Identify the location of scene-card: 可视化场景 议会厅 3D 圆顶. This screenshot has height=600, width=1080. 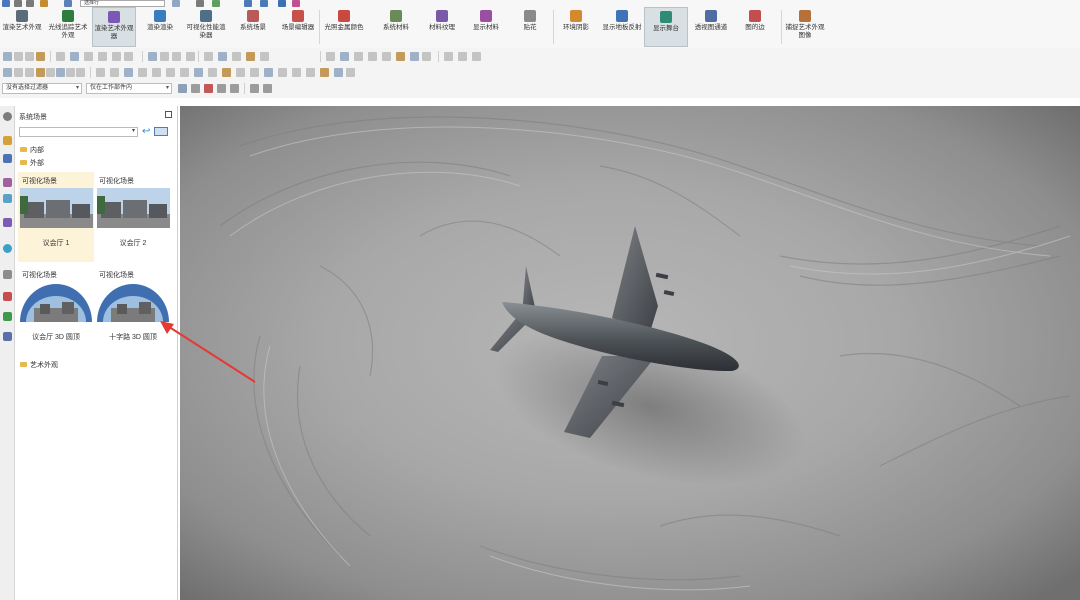
(56, 311).